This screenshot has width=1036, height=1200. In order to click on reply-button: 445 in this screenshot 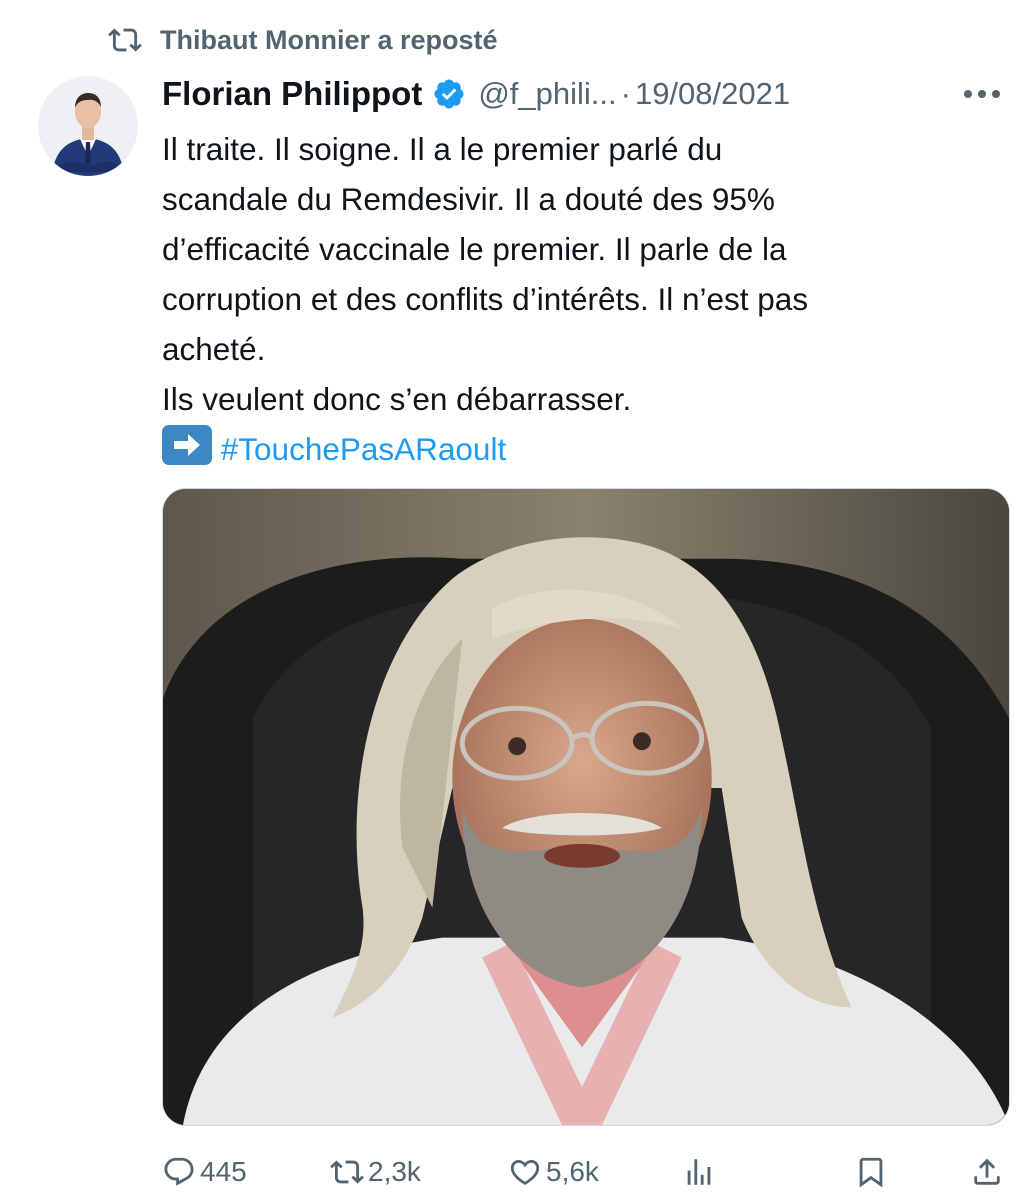, I will do `click(204, 1172)`.